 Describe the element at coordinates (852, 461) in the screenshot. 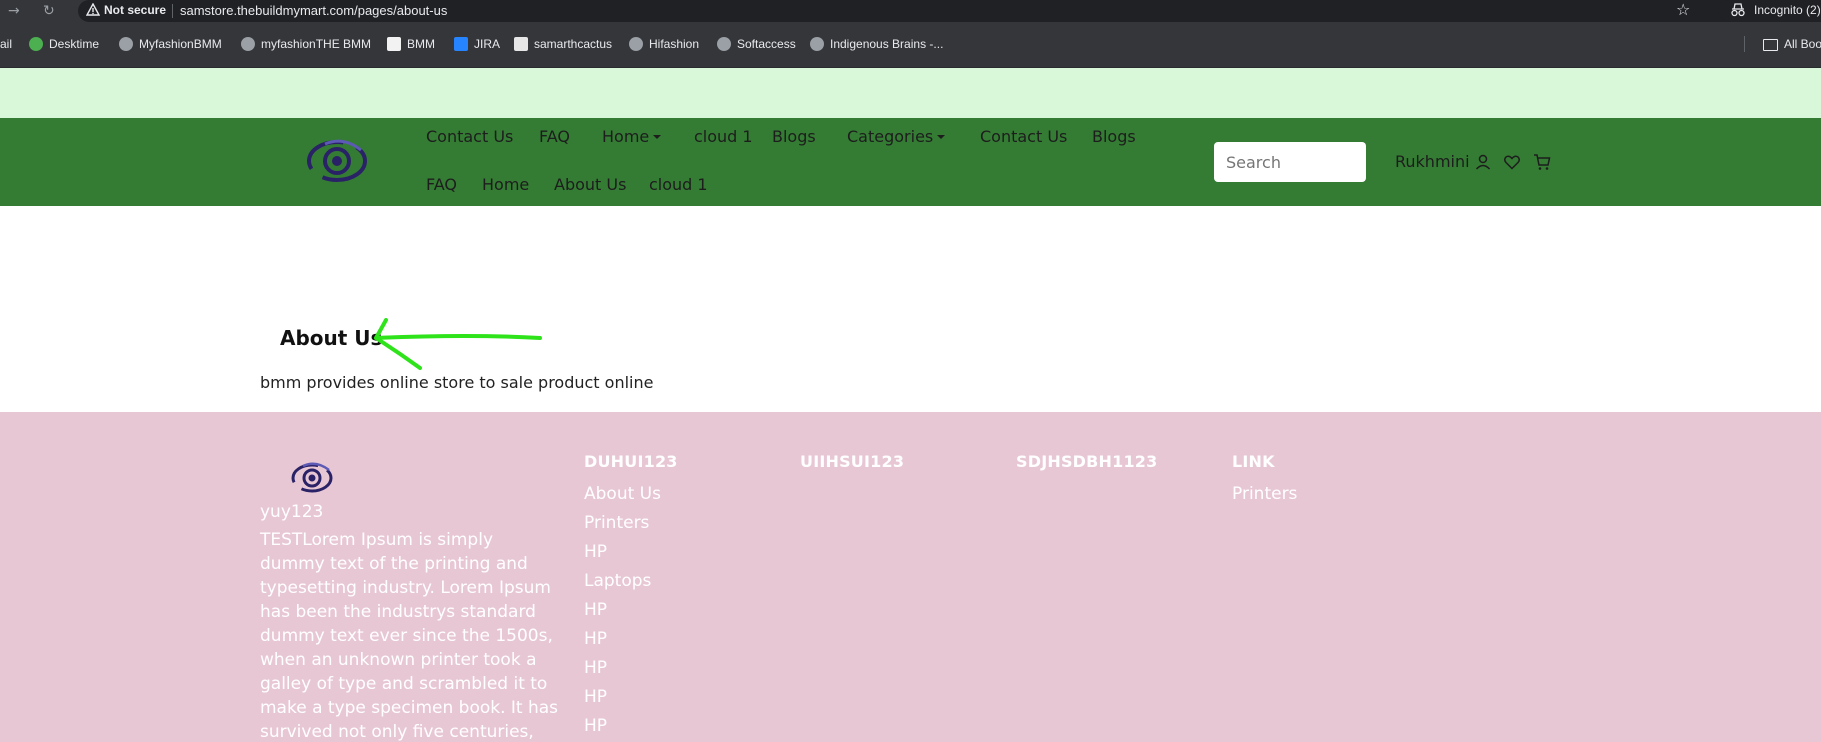

I see `footer-column-heading: UIIHSUI123` at that location.